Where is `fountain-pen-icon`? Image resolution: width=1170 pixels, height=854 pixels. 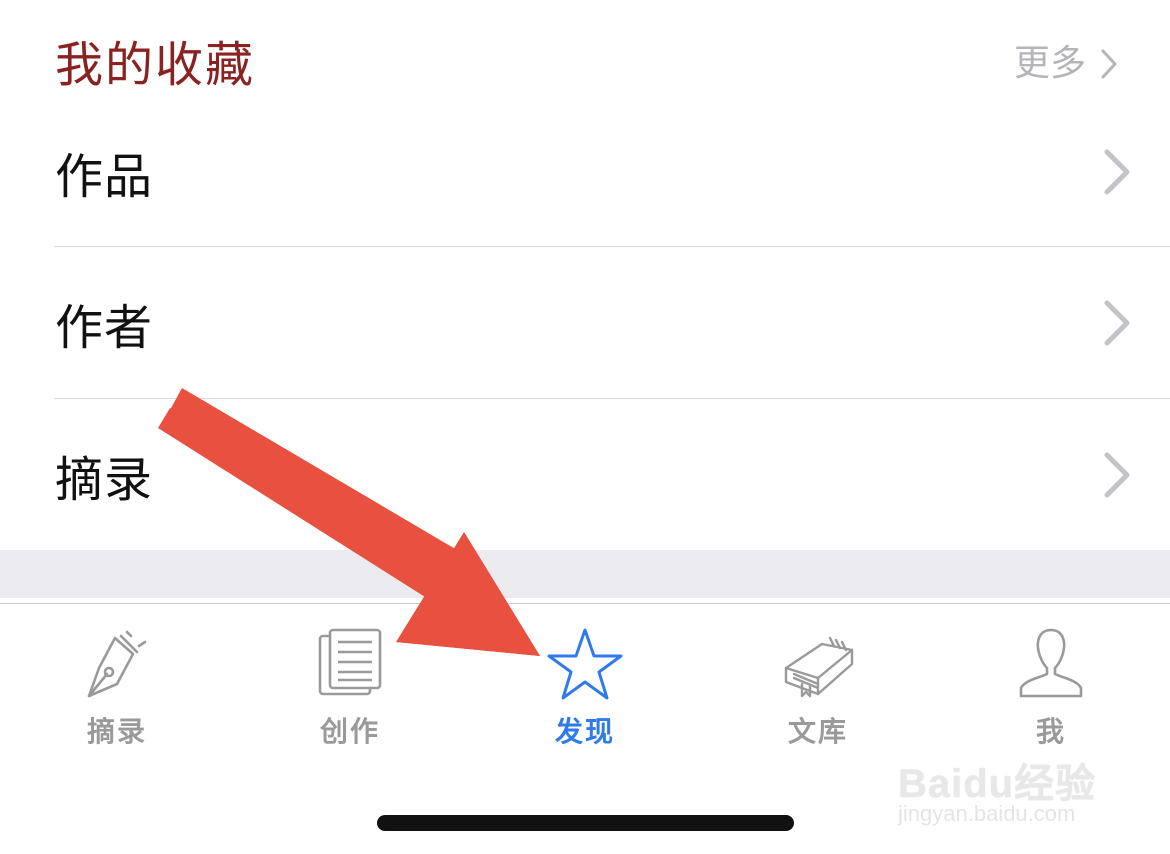
fountain-pen-icon is located at coordinates (117, 664).